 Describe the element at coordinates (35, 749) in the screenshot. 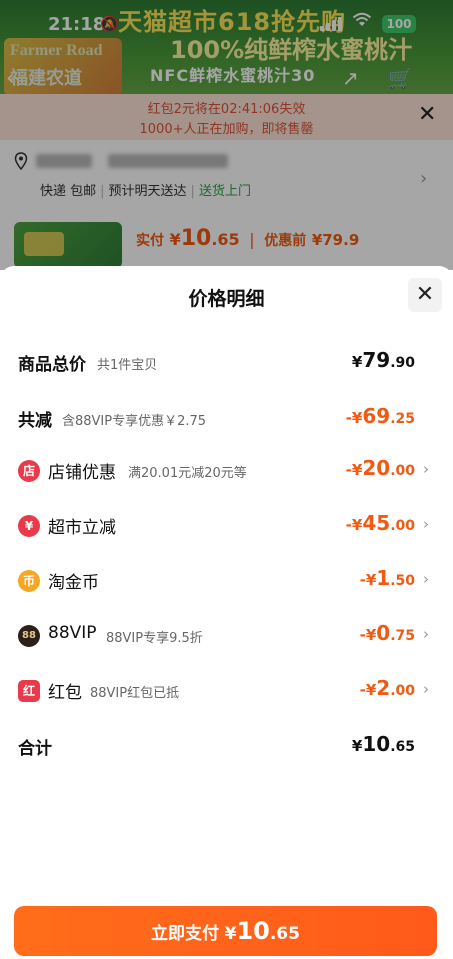

I see `row-label: 合计` at that location.